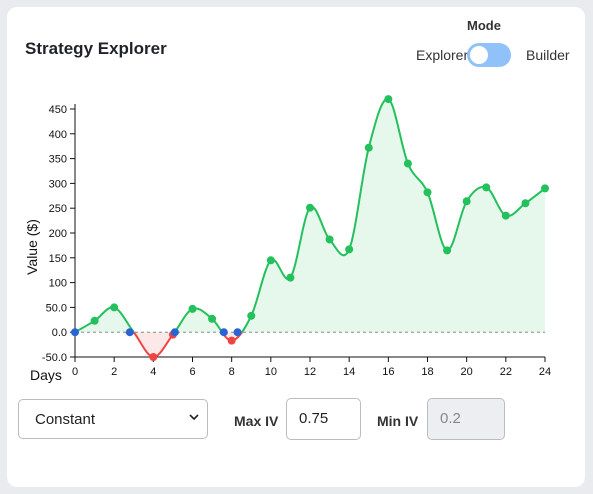 This screenshot has width=593, height=494. I want to click on x-tick-label: 22, so click(506, 372).